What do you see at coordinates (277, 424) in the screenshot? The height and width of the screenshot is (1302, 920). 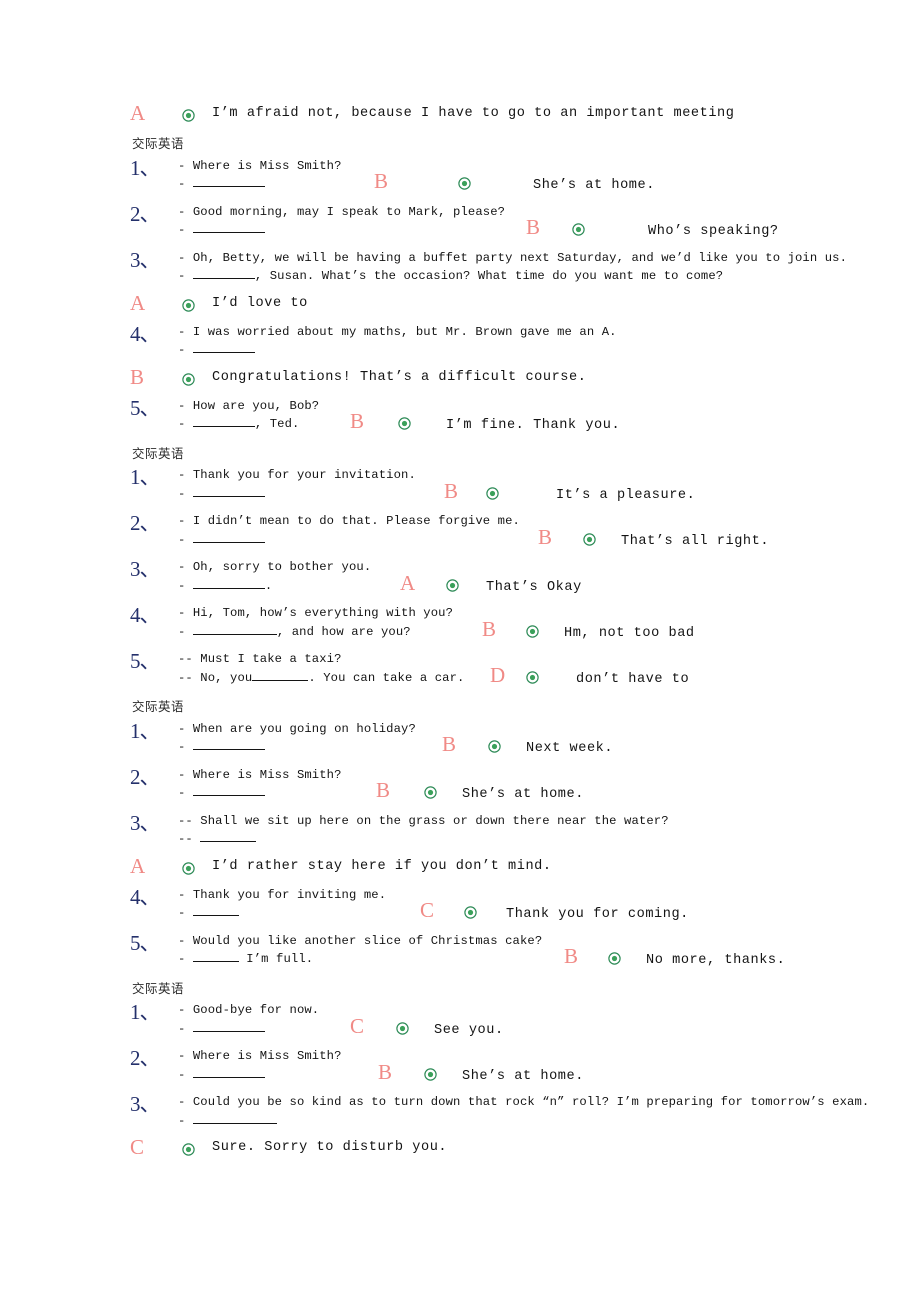 I see `answer-suffix: , Ted.` at bounding box center [277, 424].